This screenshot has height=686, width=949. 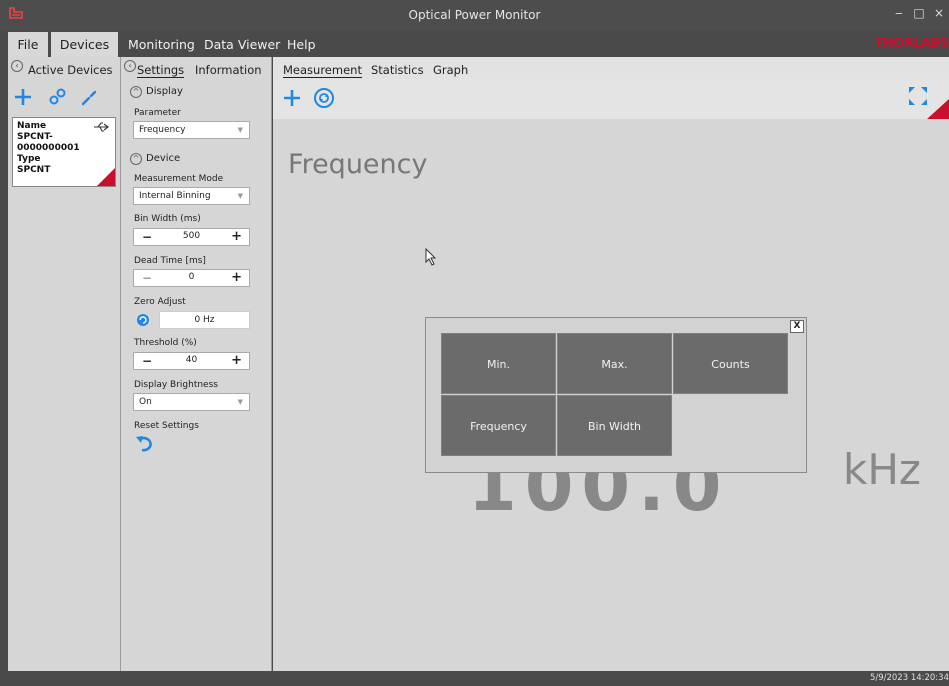 I want to click on bin-width-plus-button: +, so click(x=236, y=237).